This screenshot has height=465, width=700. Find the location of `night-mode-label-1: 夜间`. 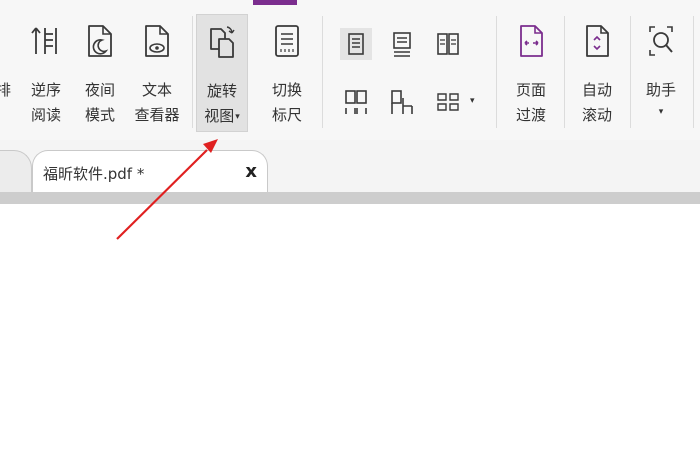

night-mode-label-1: 夜间 is located at coordinates (99, 90).